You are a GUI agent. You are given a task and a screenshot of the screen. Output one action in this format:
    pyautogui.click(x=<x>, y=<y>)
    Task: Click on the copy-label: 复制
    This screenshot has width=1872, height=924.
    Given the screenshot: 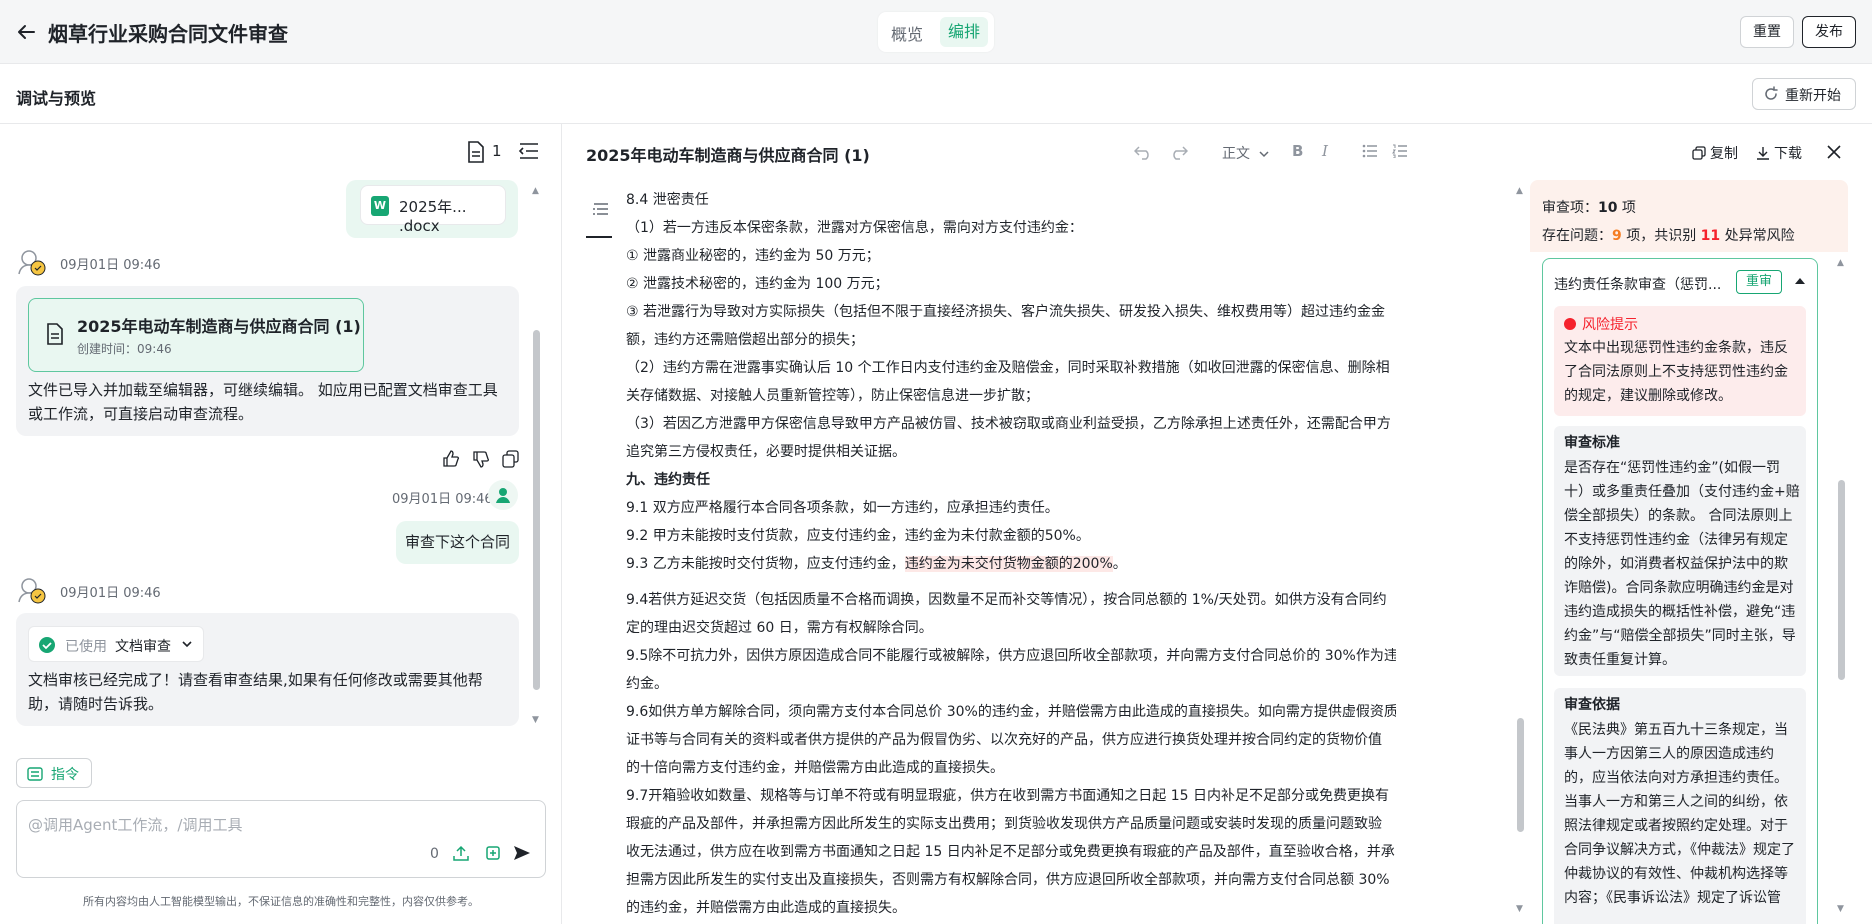 What is the action you would take?
    pyautogui.click(x=1724, y=154)
    